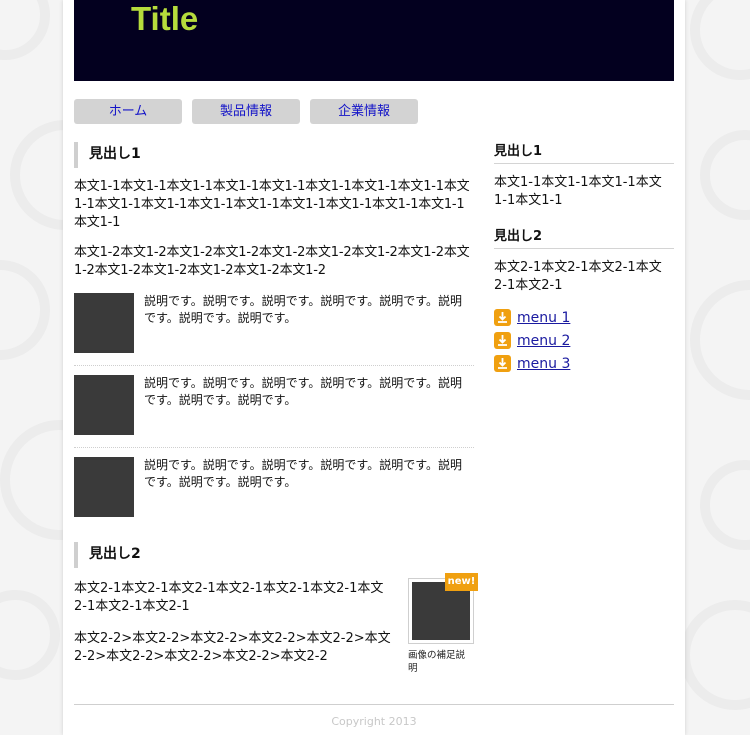 This screenshot has height=735, width=750. I want to click on nav-products: 製品情報, so click(246, 111).